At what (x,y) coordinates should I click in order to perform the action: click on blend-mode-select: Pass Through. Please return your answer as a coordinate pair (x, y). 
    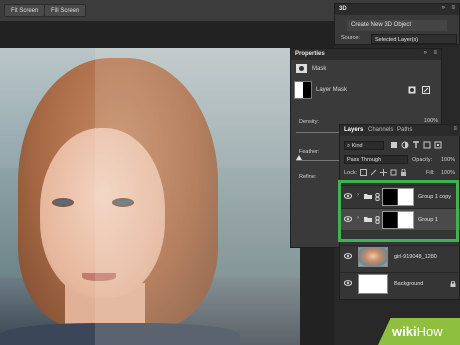
    Looking at the image, I should click on (376, 159).